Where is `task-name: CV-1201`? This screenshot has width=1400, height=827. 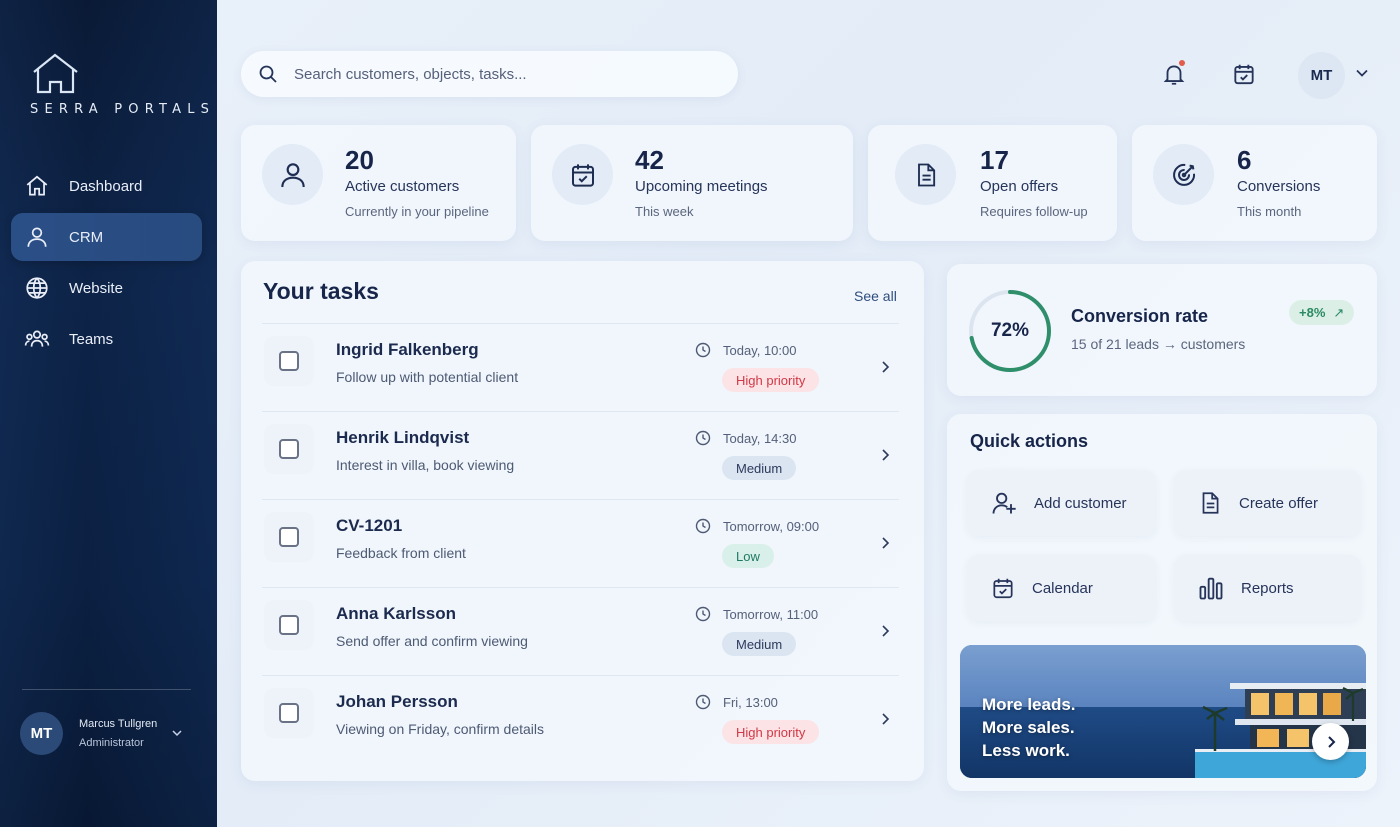 task-name: CV-1201 is located at coordinates (369, 525).